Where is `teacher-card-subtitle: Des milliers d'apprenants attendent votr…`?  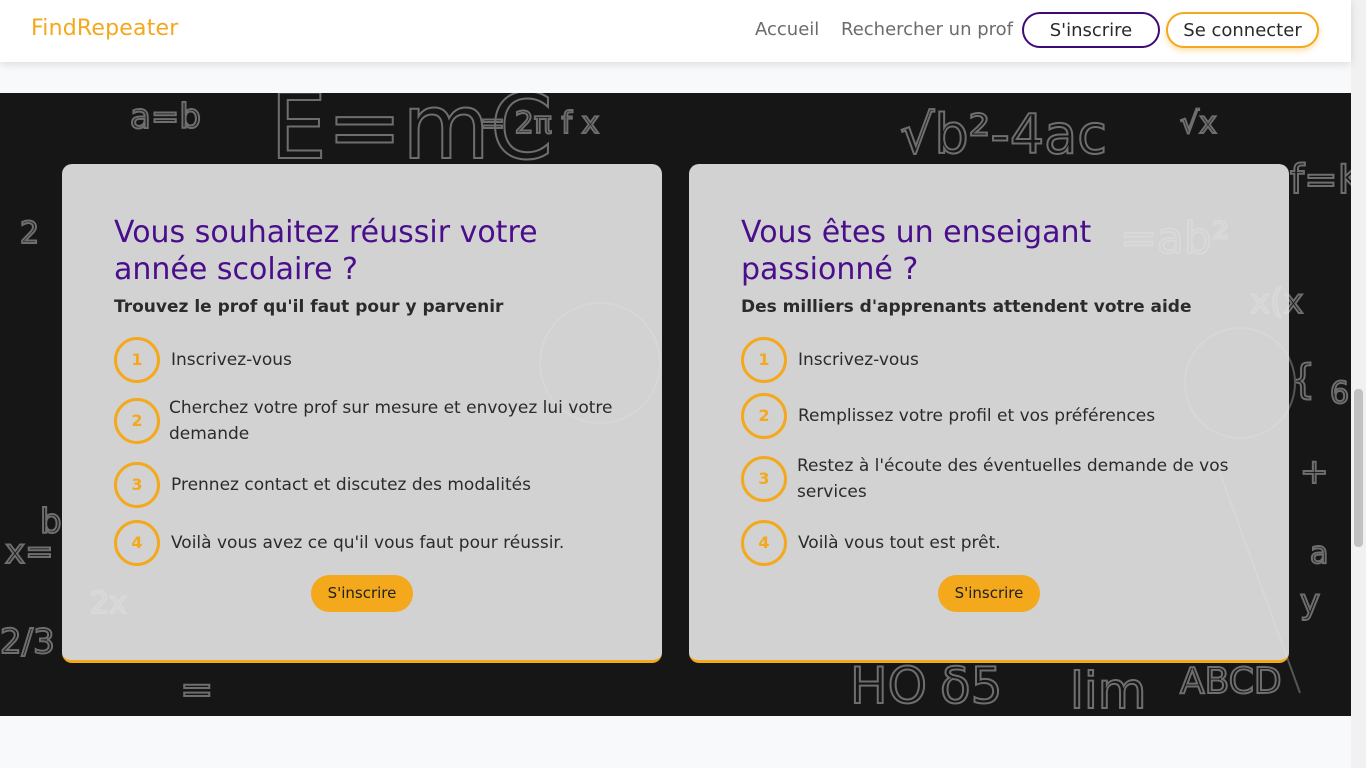
teacher-card-subtitle: Des milliers d'apprenants attendent votr… is located at coordinates (966, 307).